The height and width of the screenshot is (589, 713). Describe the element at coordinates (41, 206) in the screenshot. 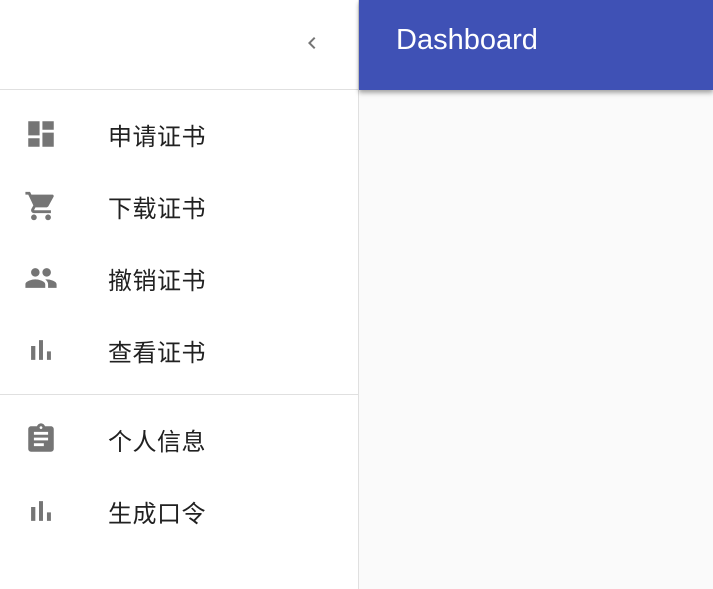

I see `shopping-cart-icon` at that location.